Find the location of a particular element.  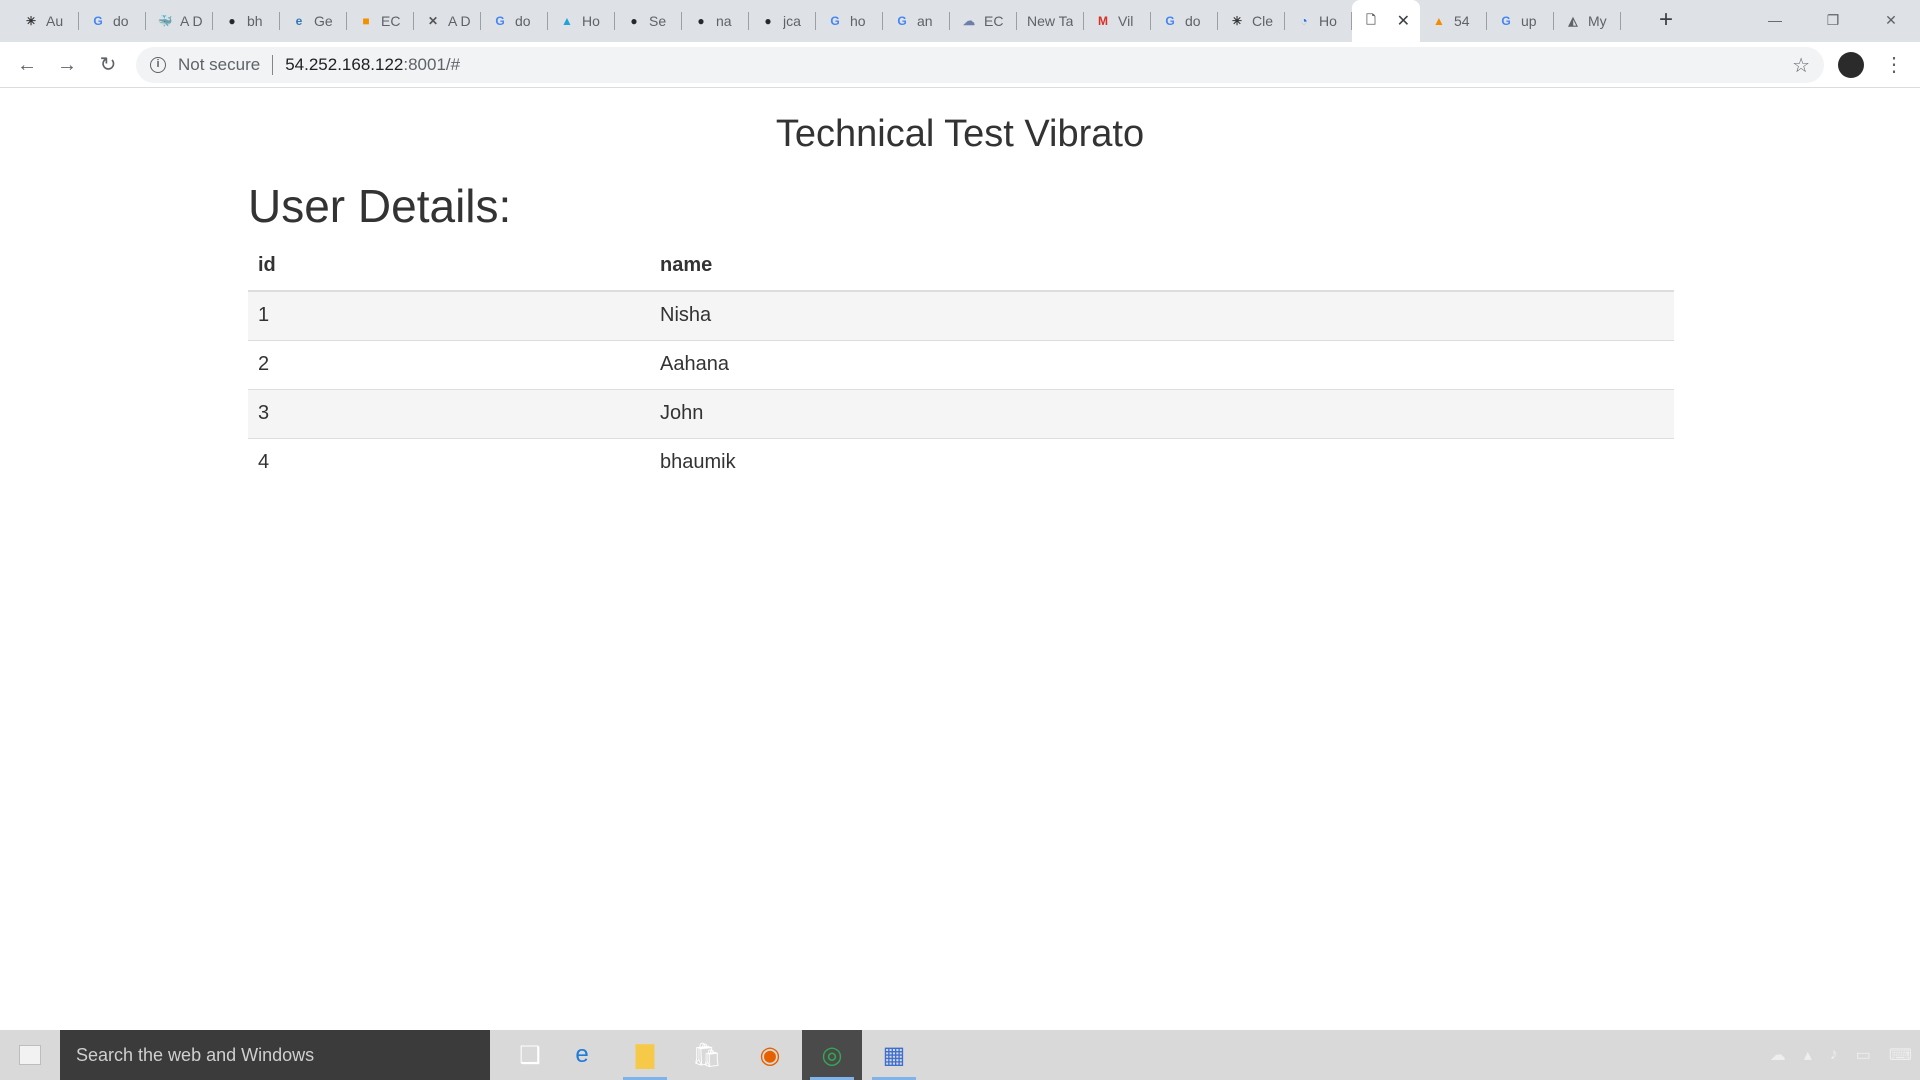

browser-tab: ✳ Cle is located at coordinates (1251, 21).